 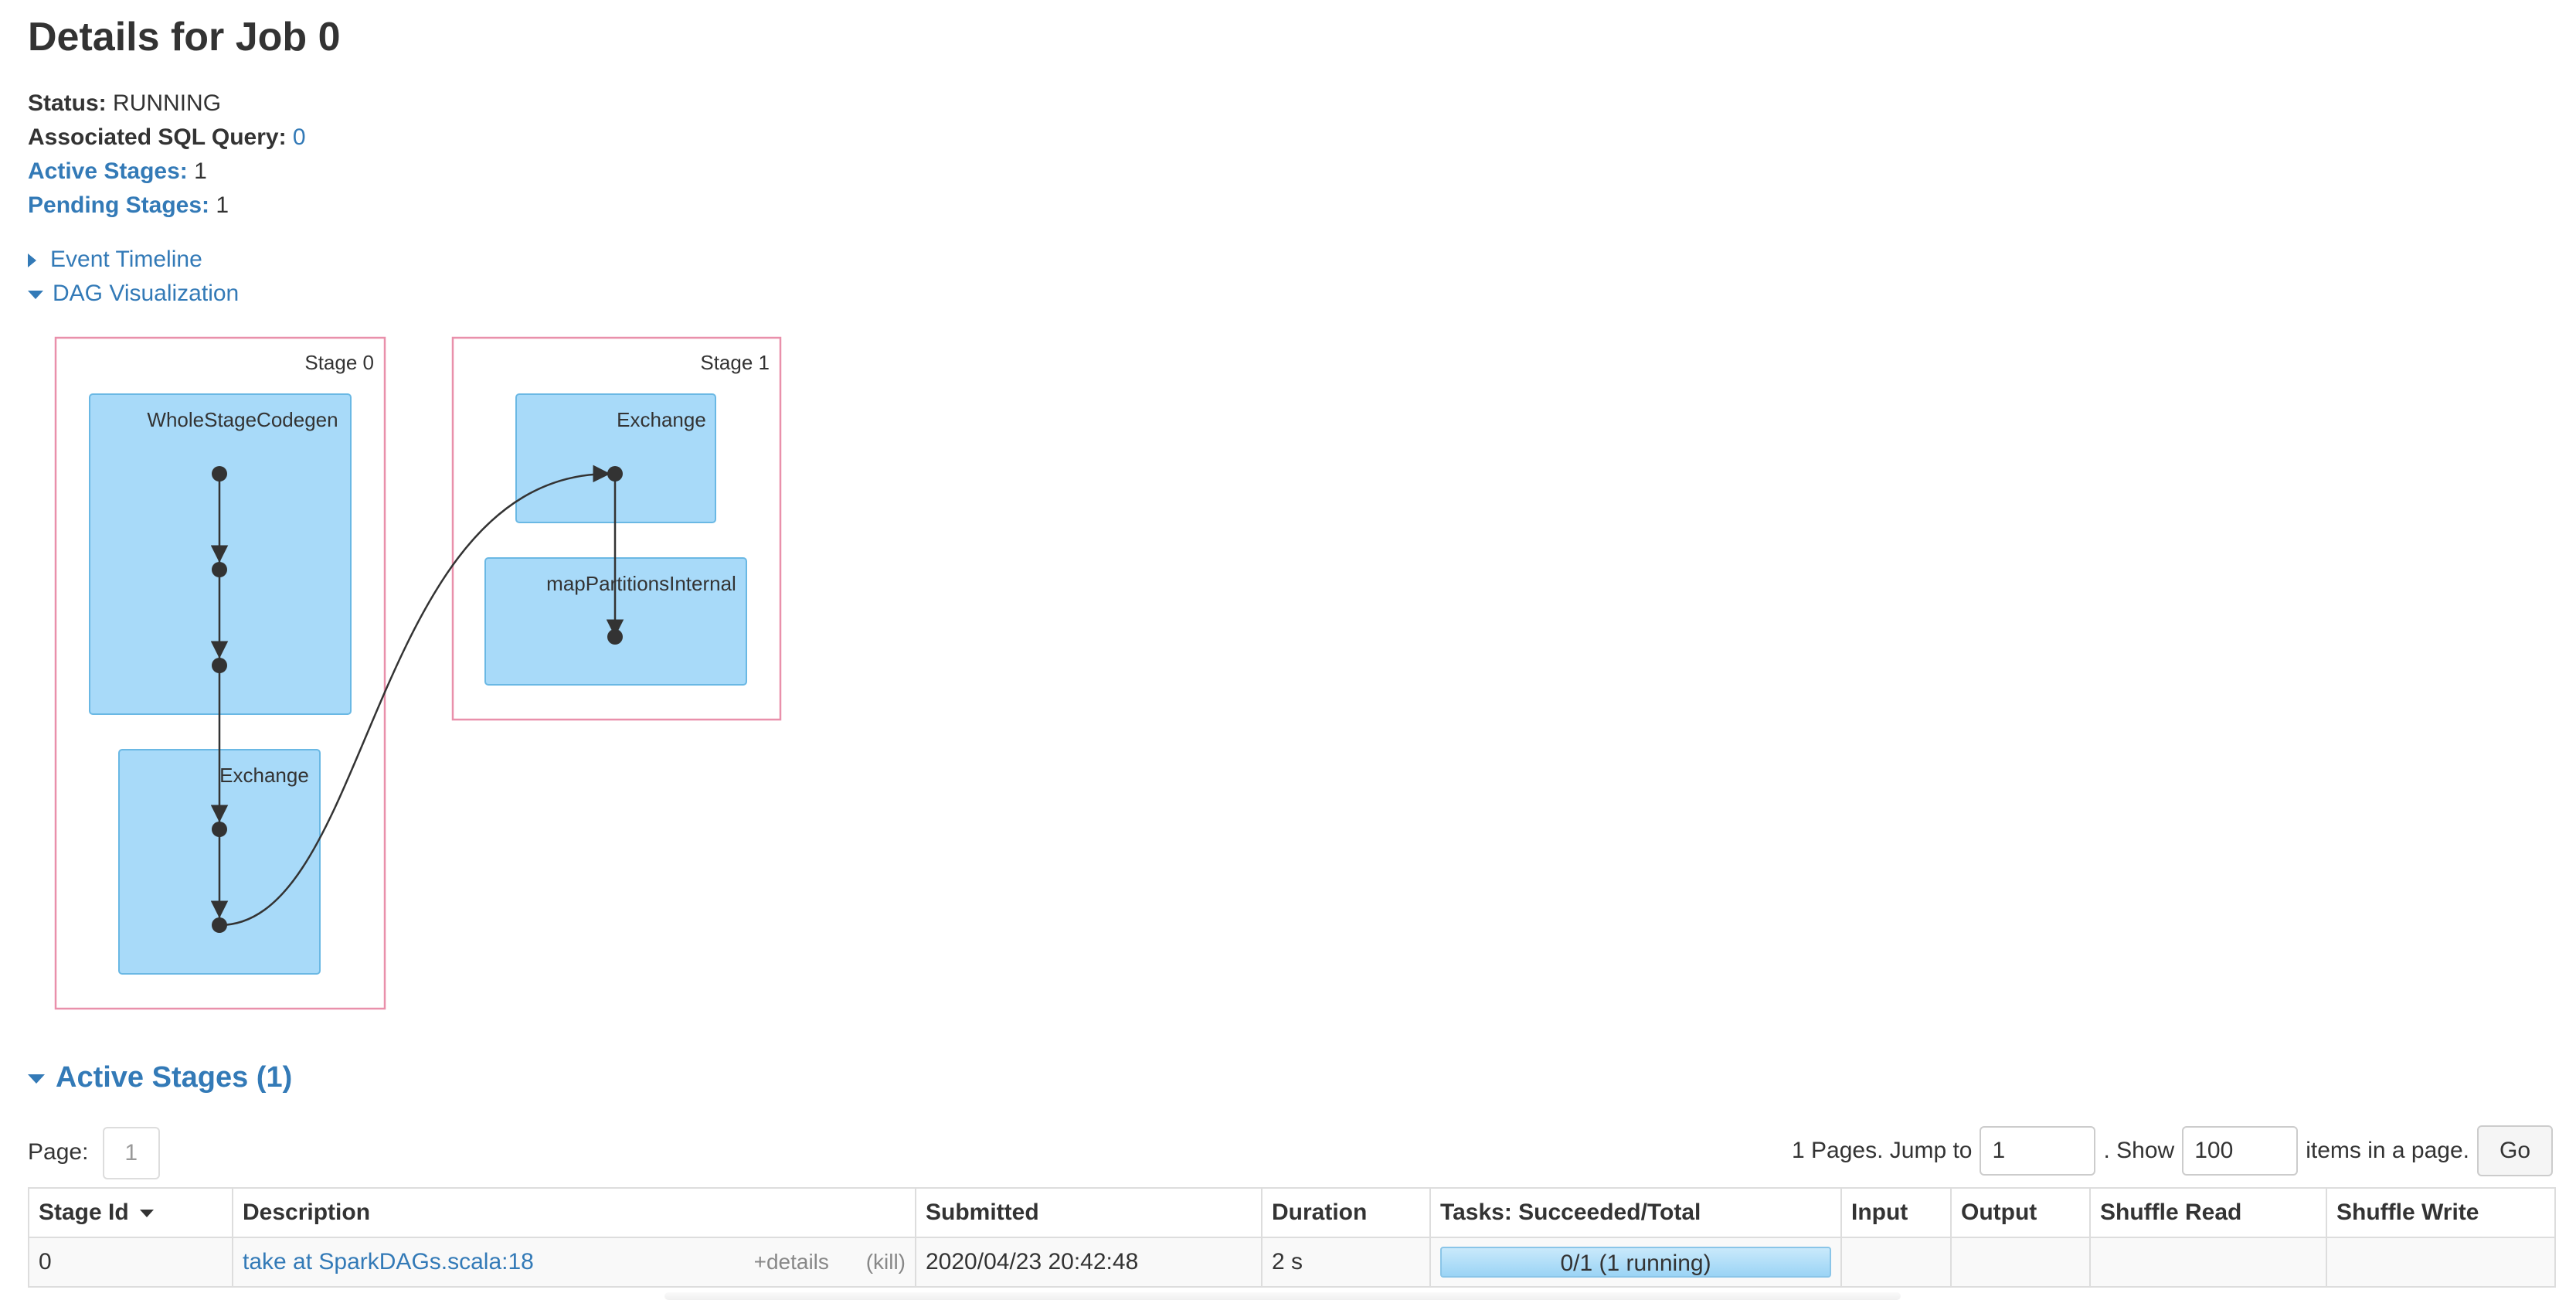 I want to click on column-header-output: Output, so click(x=2020, y=1212).